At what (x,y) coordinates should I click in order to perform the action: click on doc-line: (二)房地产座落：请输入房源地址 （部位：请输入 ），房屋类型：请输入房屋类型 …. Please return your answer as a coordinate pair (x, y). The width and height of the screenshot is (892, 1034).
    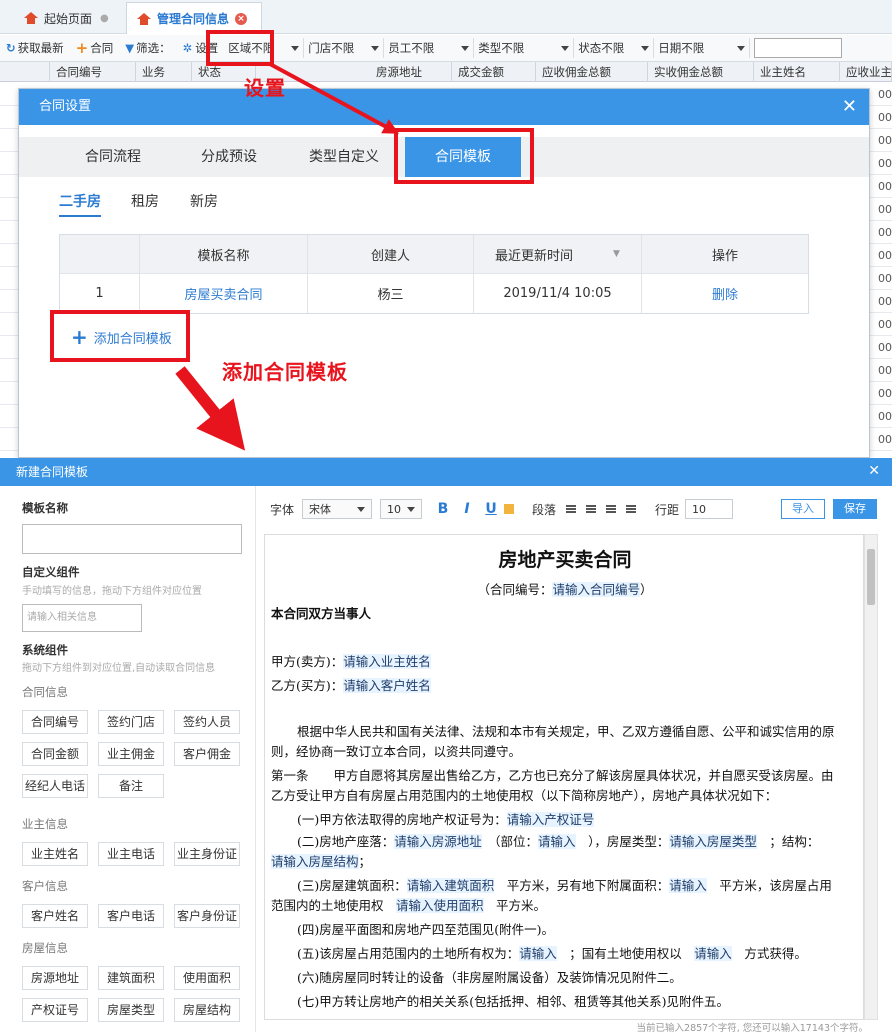
    Looking at the image, I should click on (558, 841).